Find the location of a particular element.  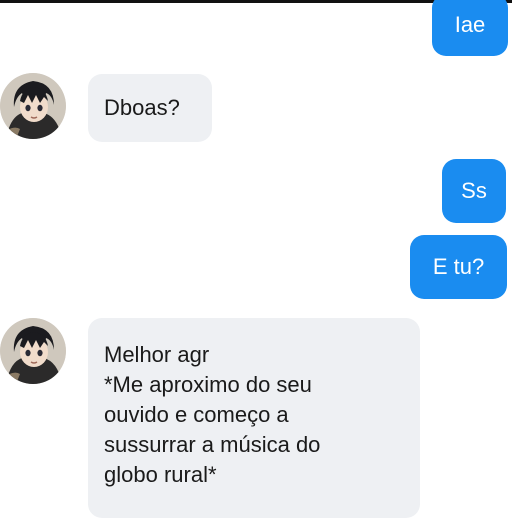

message-text: Iae is located at coordinates (470, 24).